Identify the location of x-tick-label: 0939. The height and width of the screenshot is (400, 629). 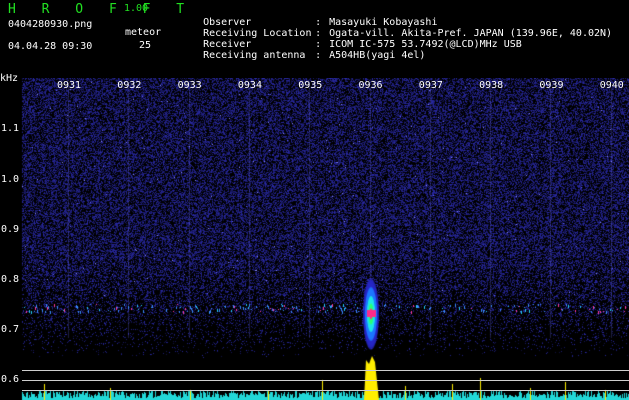
(551, 85).